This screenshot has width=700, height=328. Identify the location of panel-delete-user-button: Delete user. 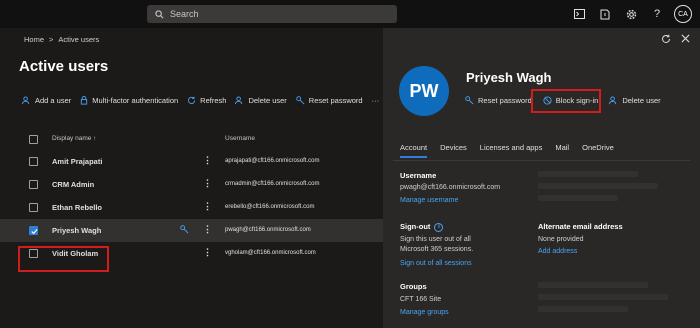
(635, 100).